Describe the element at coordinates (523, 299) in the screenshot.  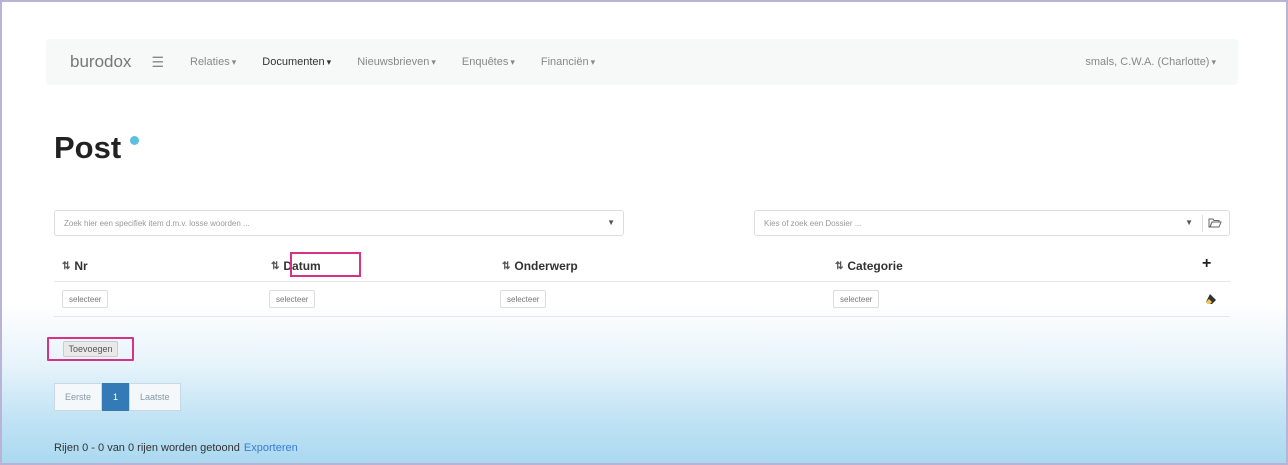
I see `filter-onderwerp-select: selecteer` at that location.